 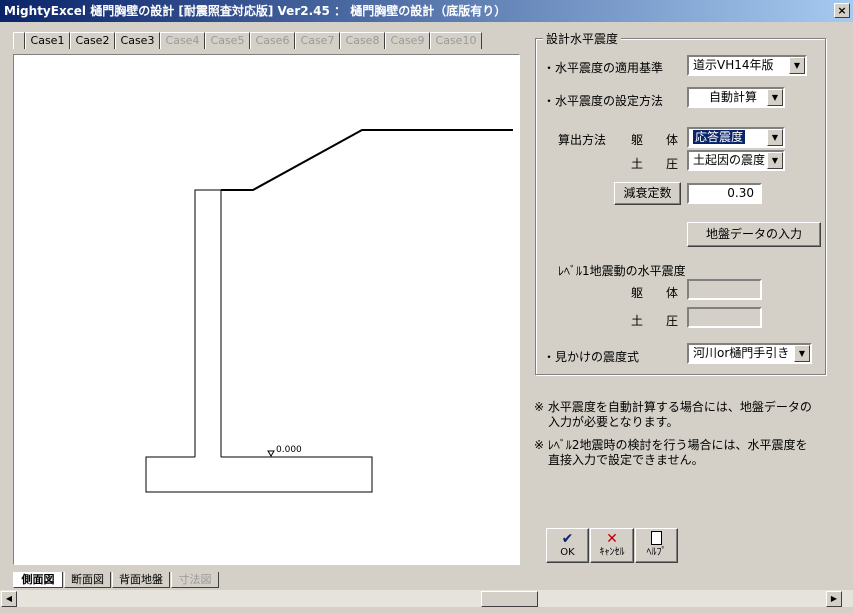 I want to click on body-method-select: 応答震度 ▼, so click(x=736, y=137).